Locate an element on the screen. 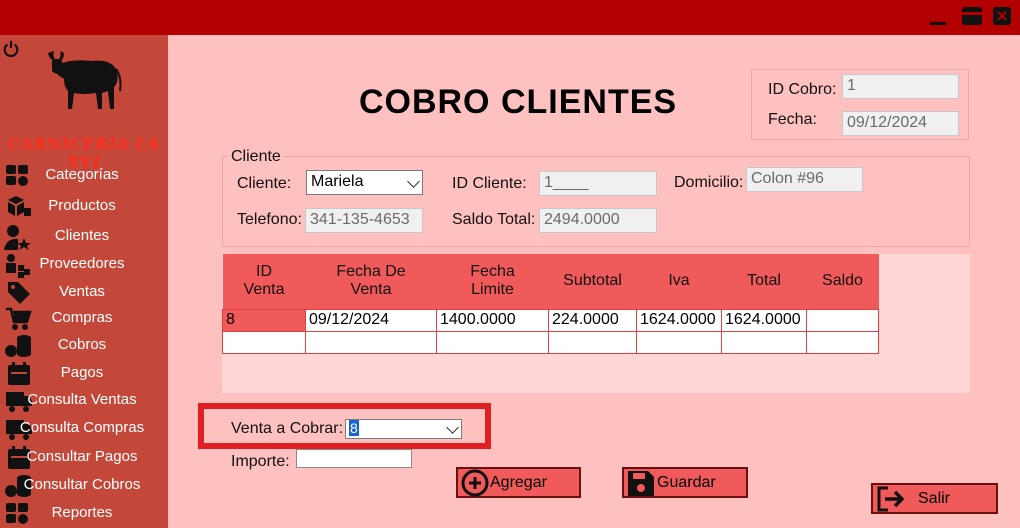  cliente-select: Mariela is located at coordinates (364, 182).